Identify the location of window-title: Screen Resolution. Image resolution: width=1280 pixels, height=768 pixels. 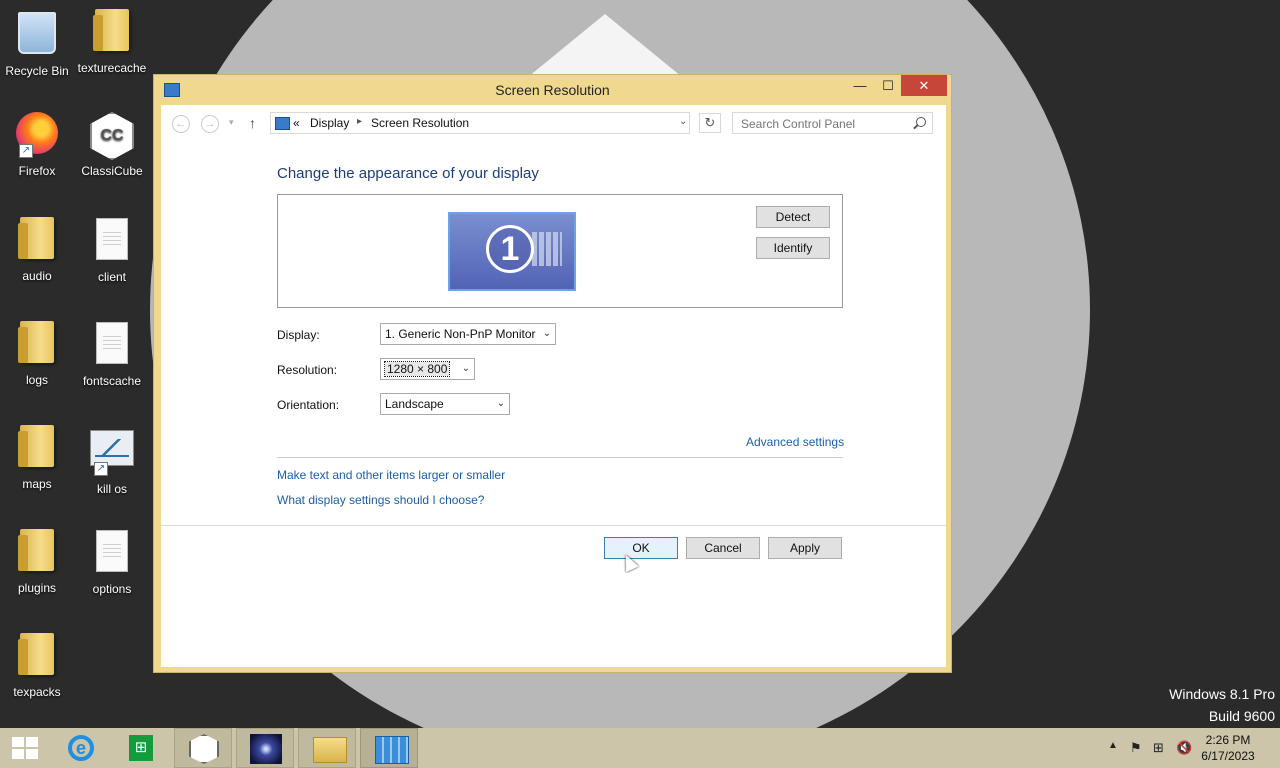
(552, 90).